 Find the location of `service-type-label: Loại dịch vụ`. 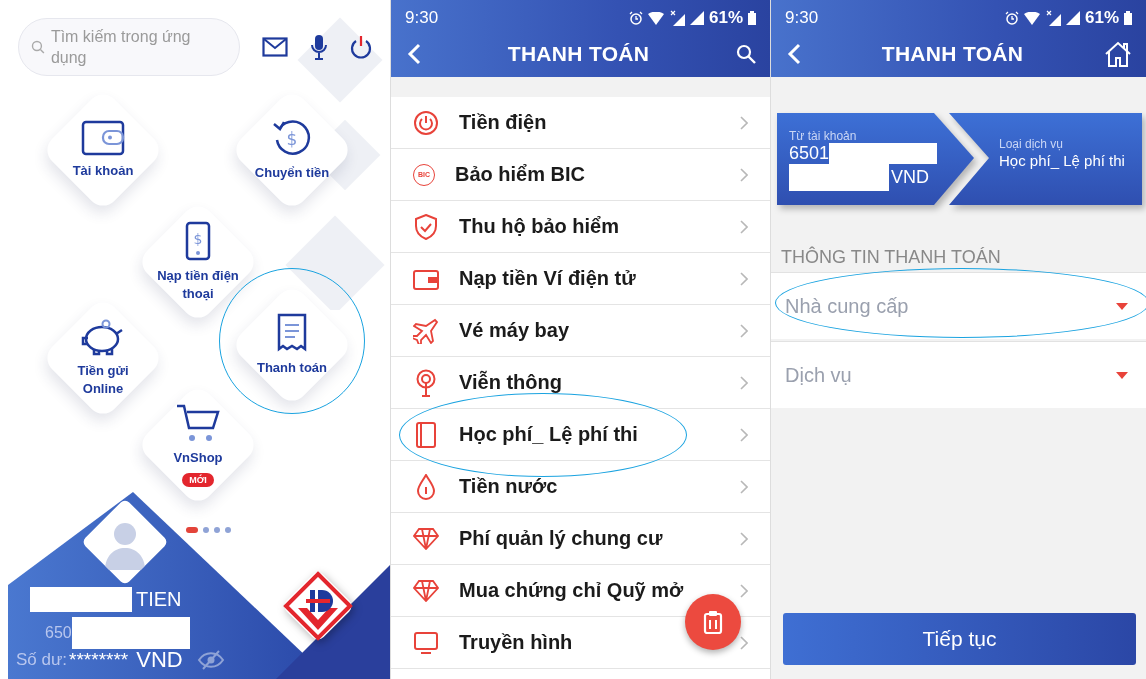

service-type-label: Loại dịch vụ is located at coordinates (1032, 144).